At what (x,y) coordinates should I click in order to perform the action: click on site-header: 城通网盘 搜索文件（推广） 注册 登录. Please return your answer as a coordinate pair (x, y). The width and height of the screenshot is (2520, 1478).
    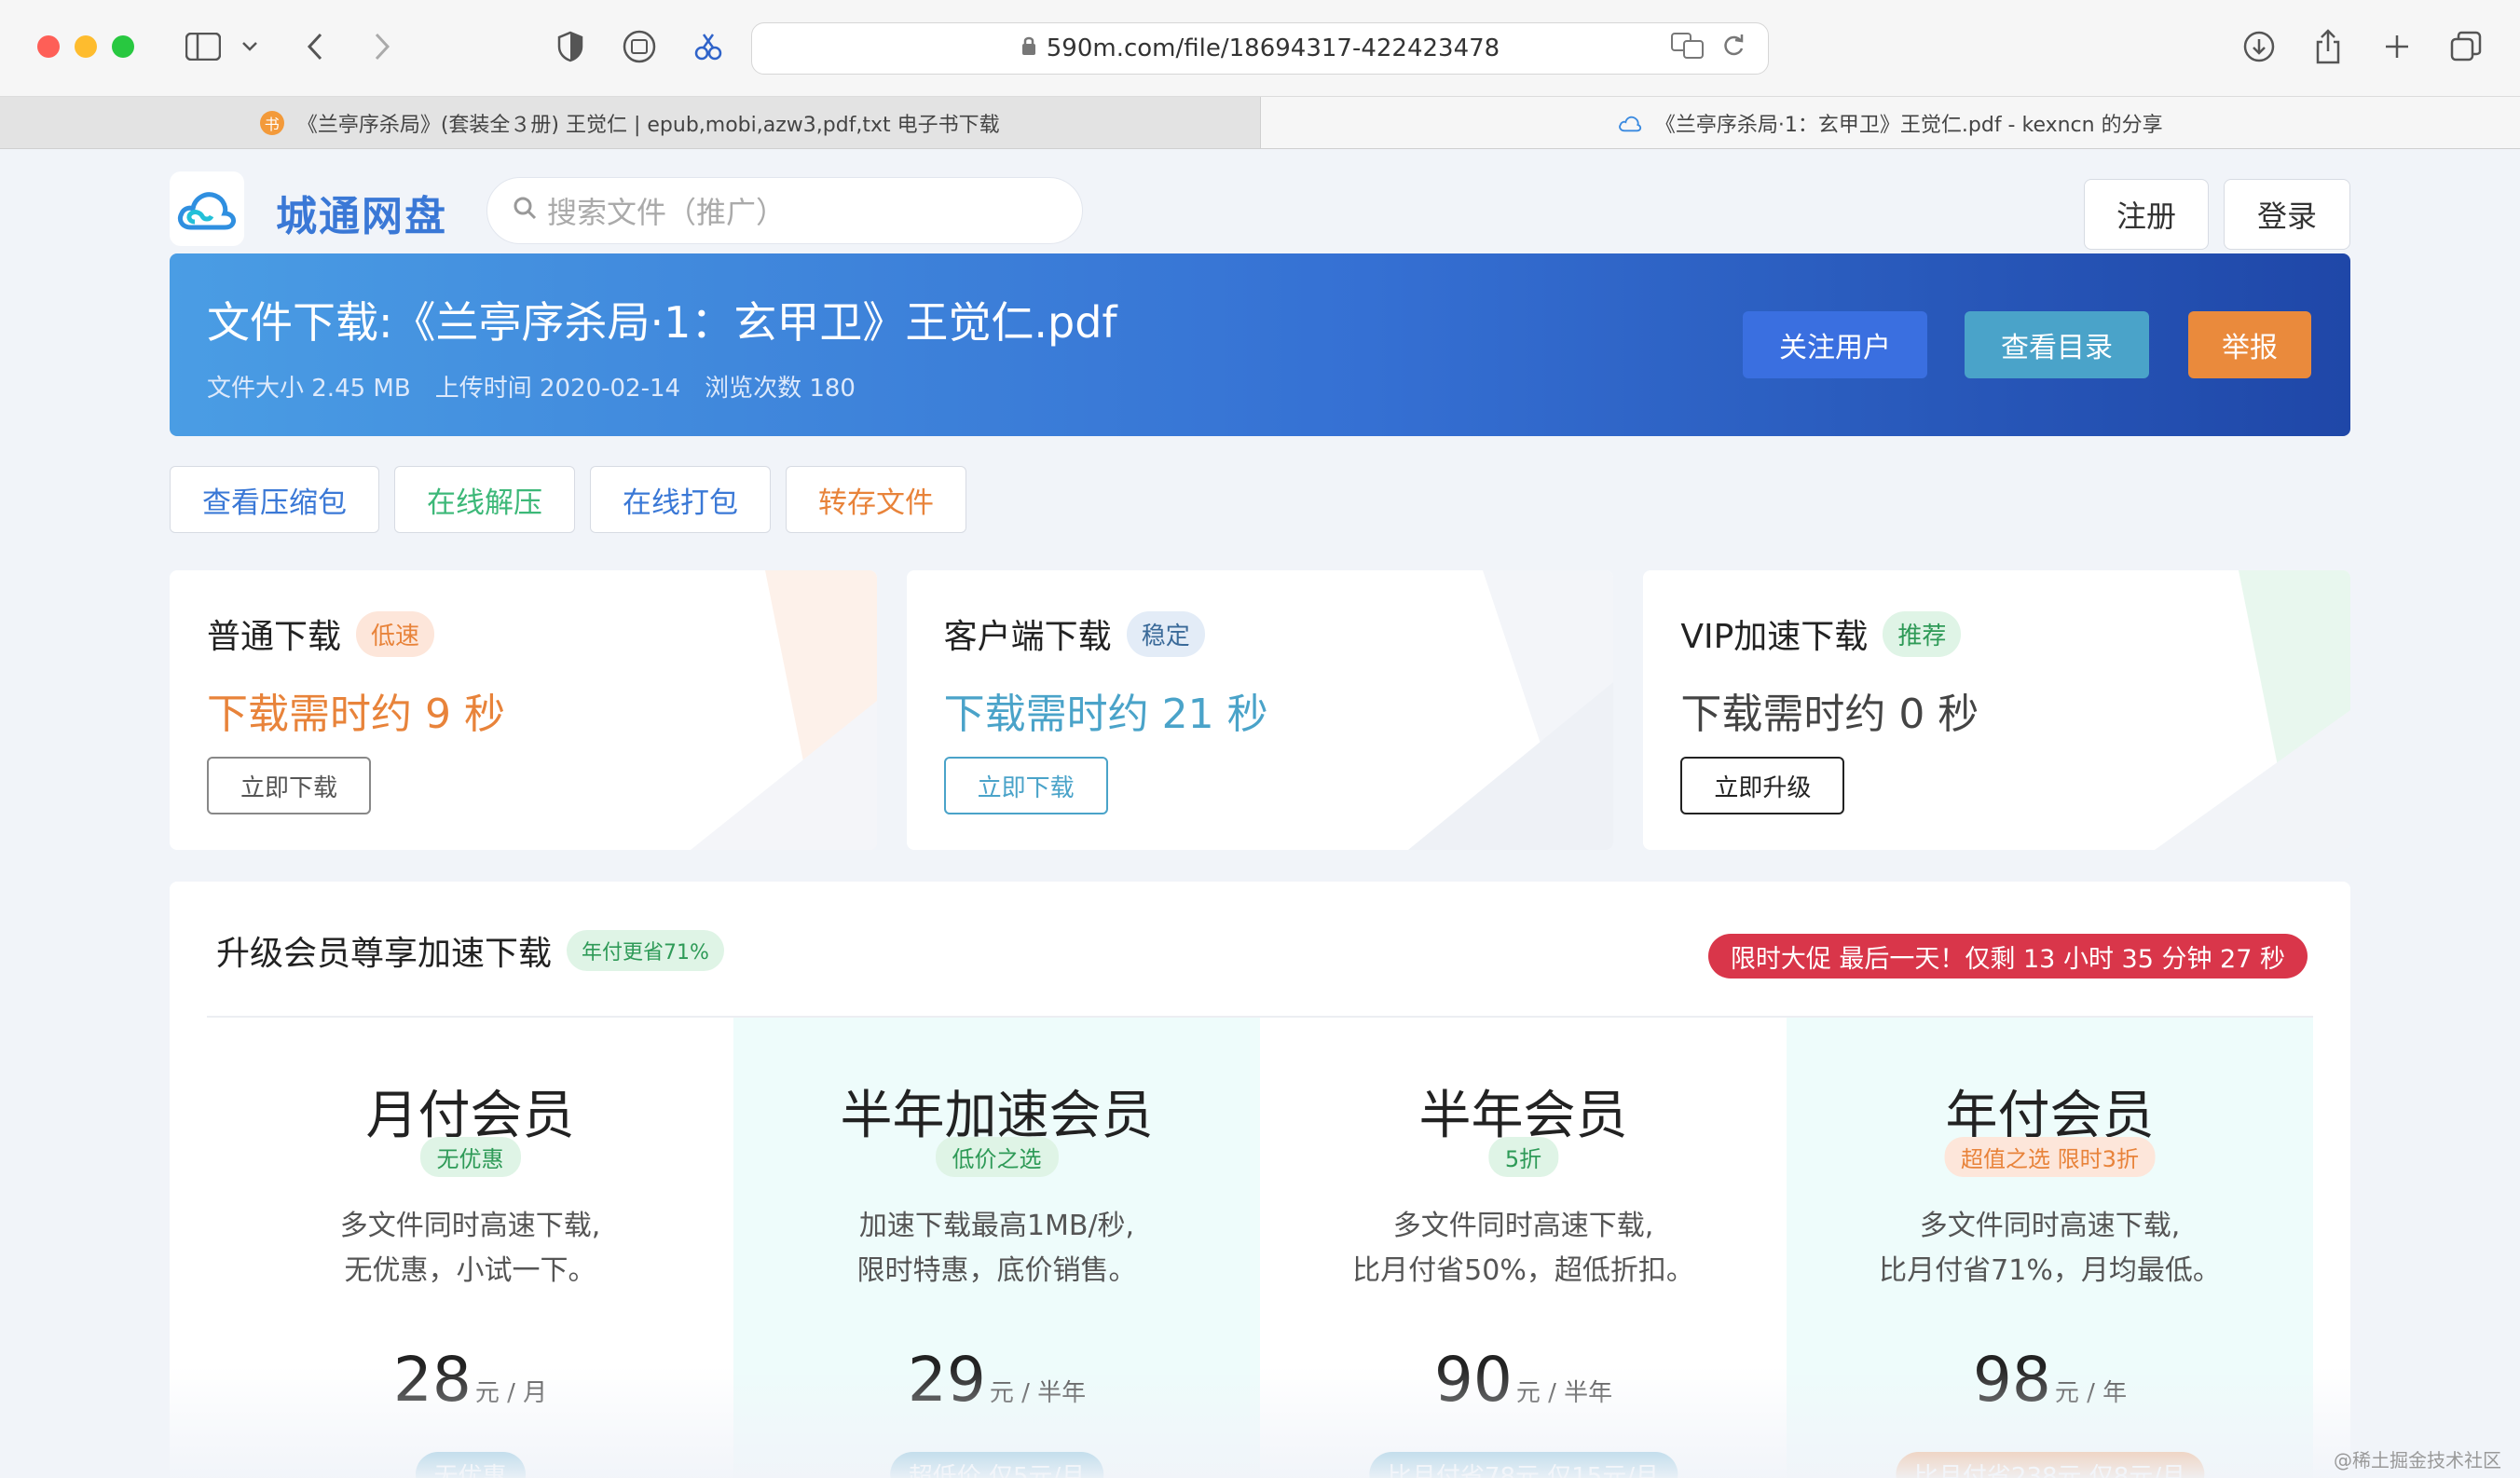
    Looking at the image, I should click on (1260, 206).